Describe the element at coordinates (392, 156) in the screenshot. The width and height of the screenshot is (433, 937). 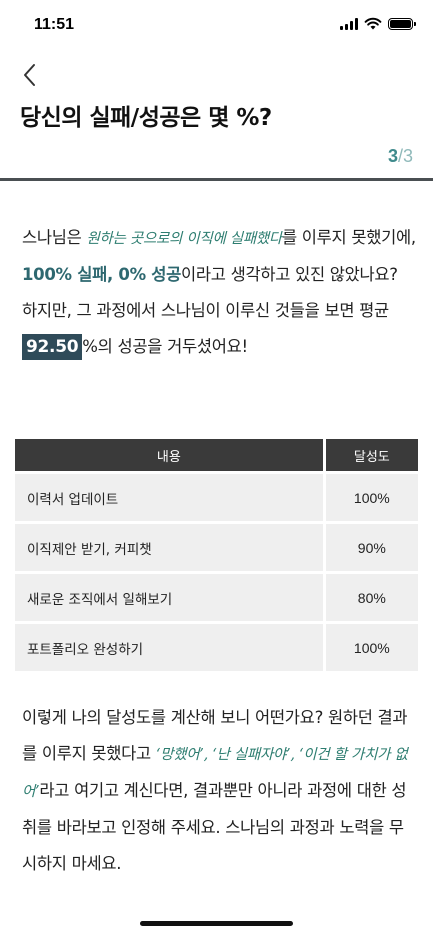
I see `page-current: 3` at that location.